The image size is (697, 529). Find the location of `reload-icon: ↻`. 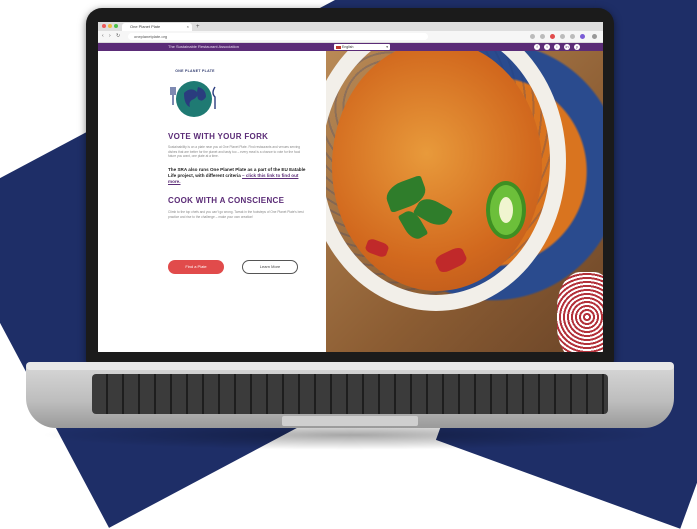

reload-icon: ↻ is located at coordinates (118, 36).